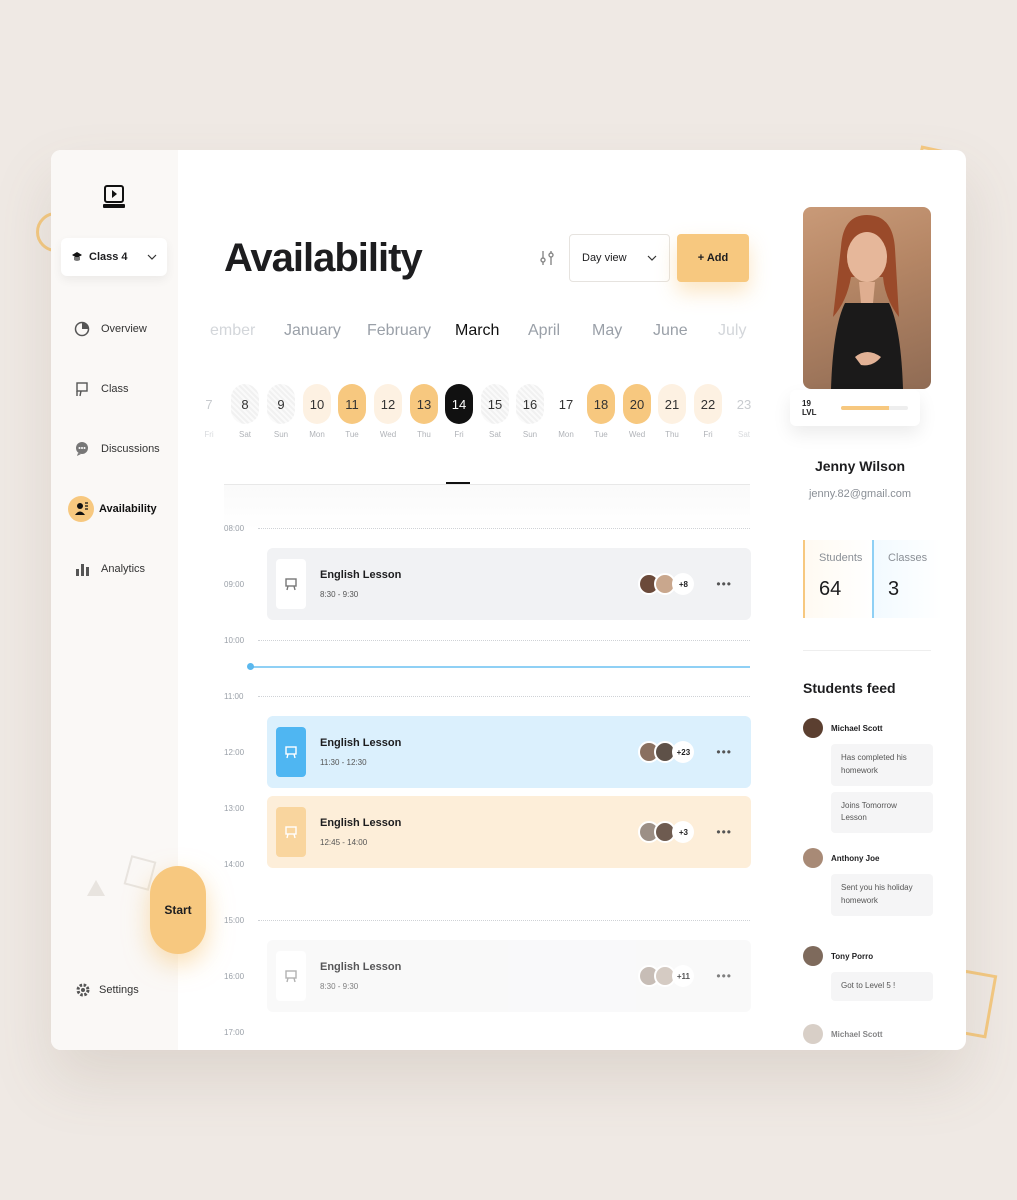 This screenshot has height=1200, width=1017. Describe the element at coordinates (683, 584) in the screenshot. I see `more-participants: +8` at that location.